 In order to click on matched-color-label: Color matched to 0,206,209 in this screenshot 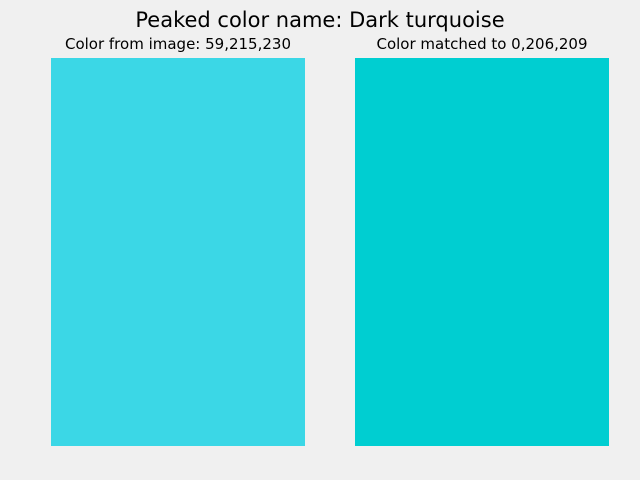, I will do `click(482, 44)`.